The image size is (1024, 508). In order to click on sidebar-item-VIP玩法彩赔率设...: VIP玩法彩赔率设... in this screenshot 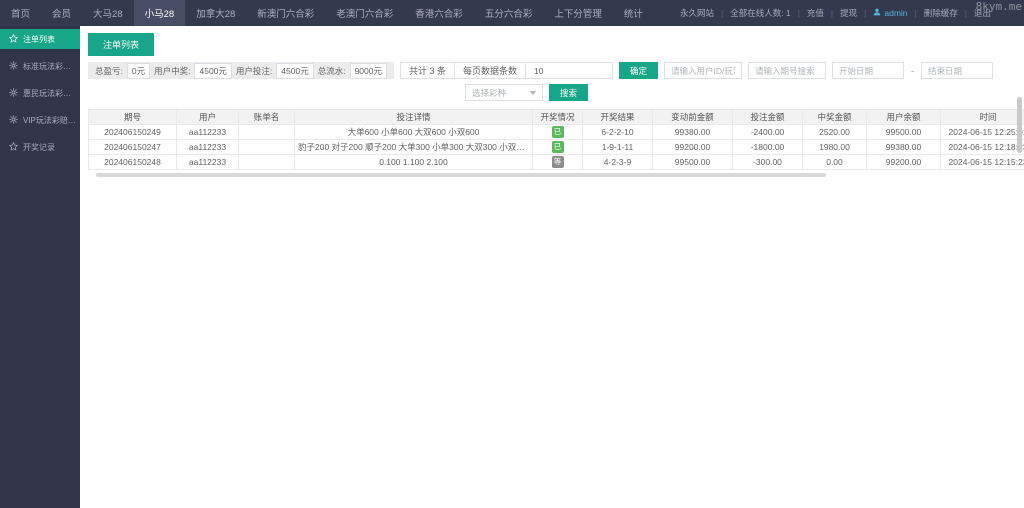, I will do `click(40, 120)`.